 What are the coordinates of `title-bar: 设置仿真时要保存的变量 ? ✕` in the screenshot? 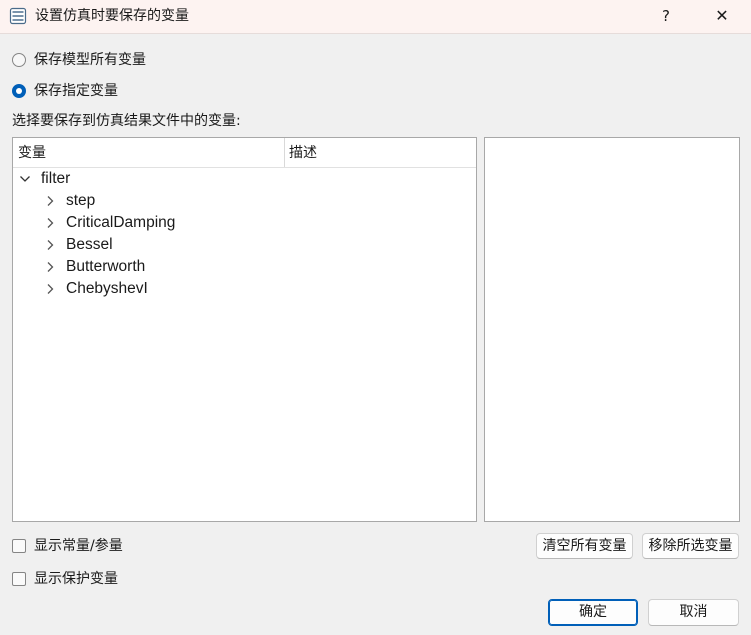 It's located at (375, 17).